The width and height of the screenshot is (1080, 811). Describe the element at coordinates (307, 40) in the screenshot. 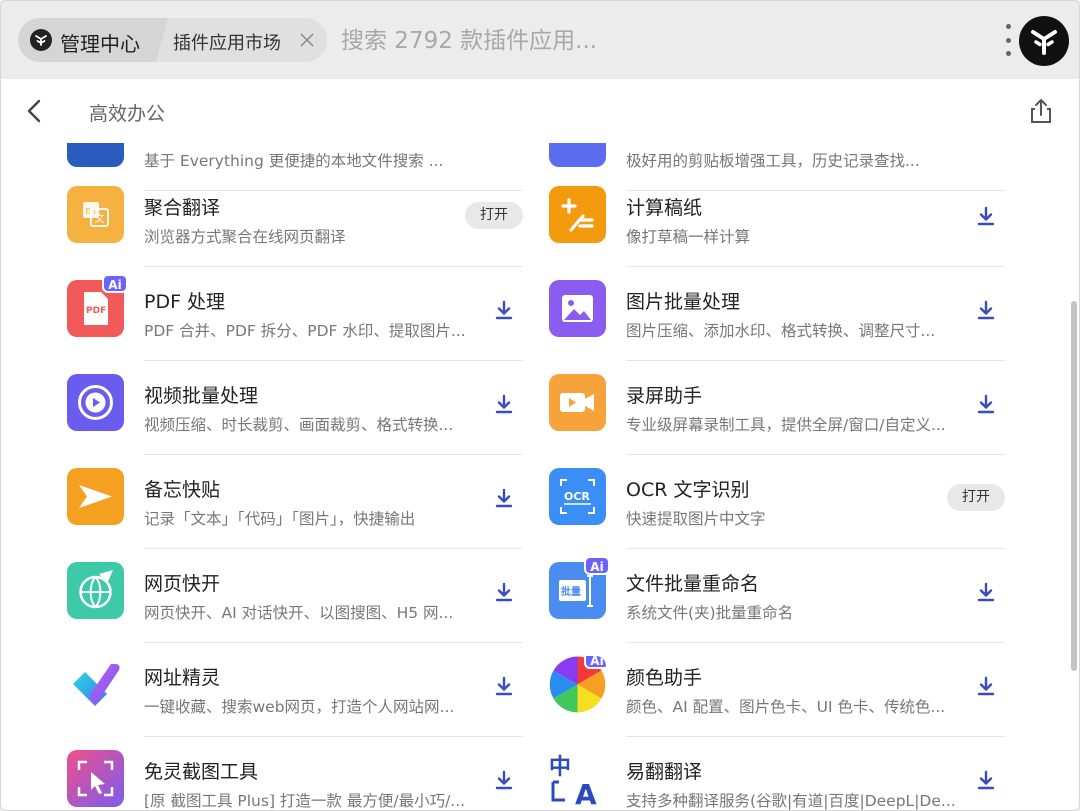

I see `close-icon` at that location.